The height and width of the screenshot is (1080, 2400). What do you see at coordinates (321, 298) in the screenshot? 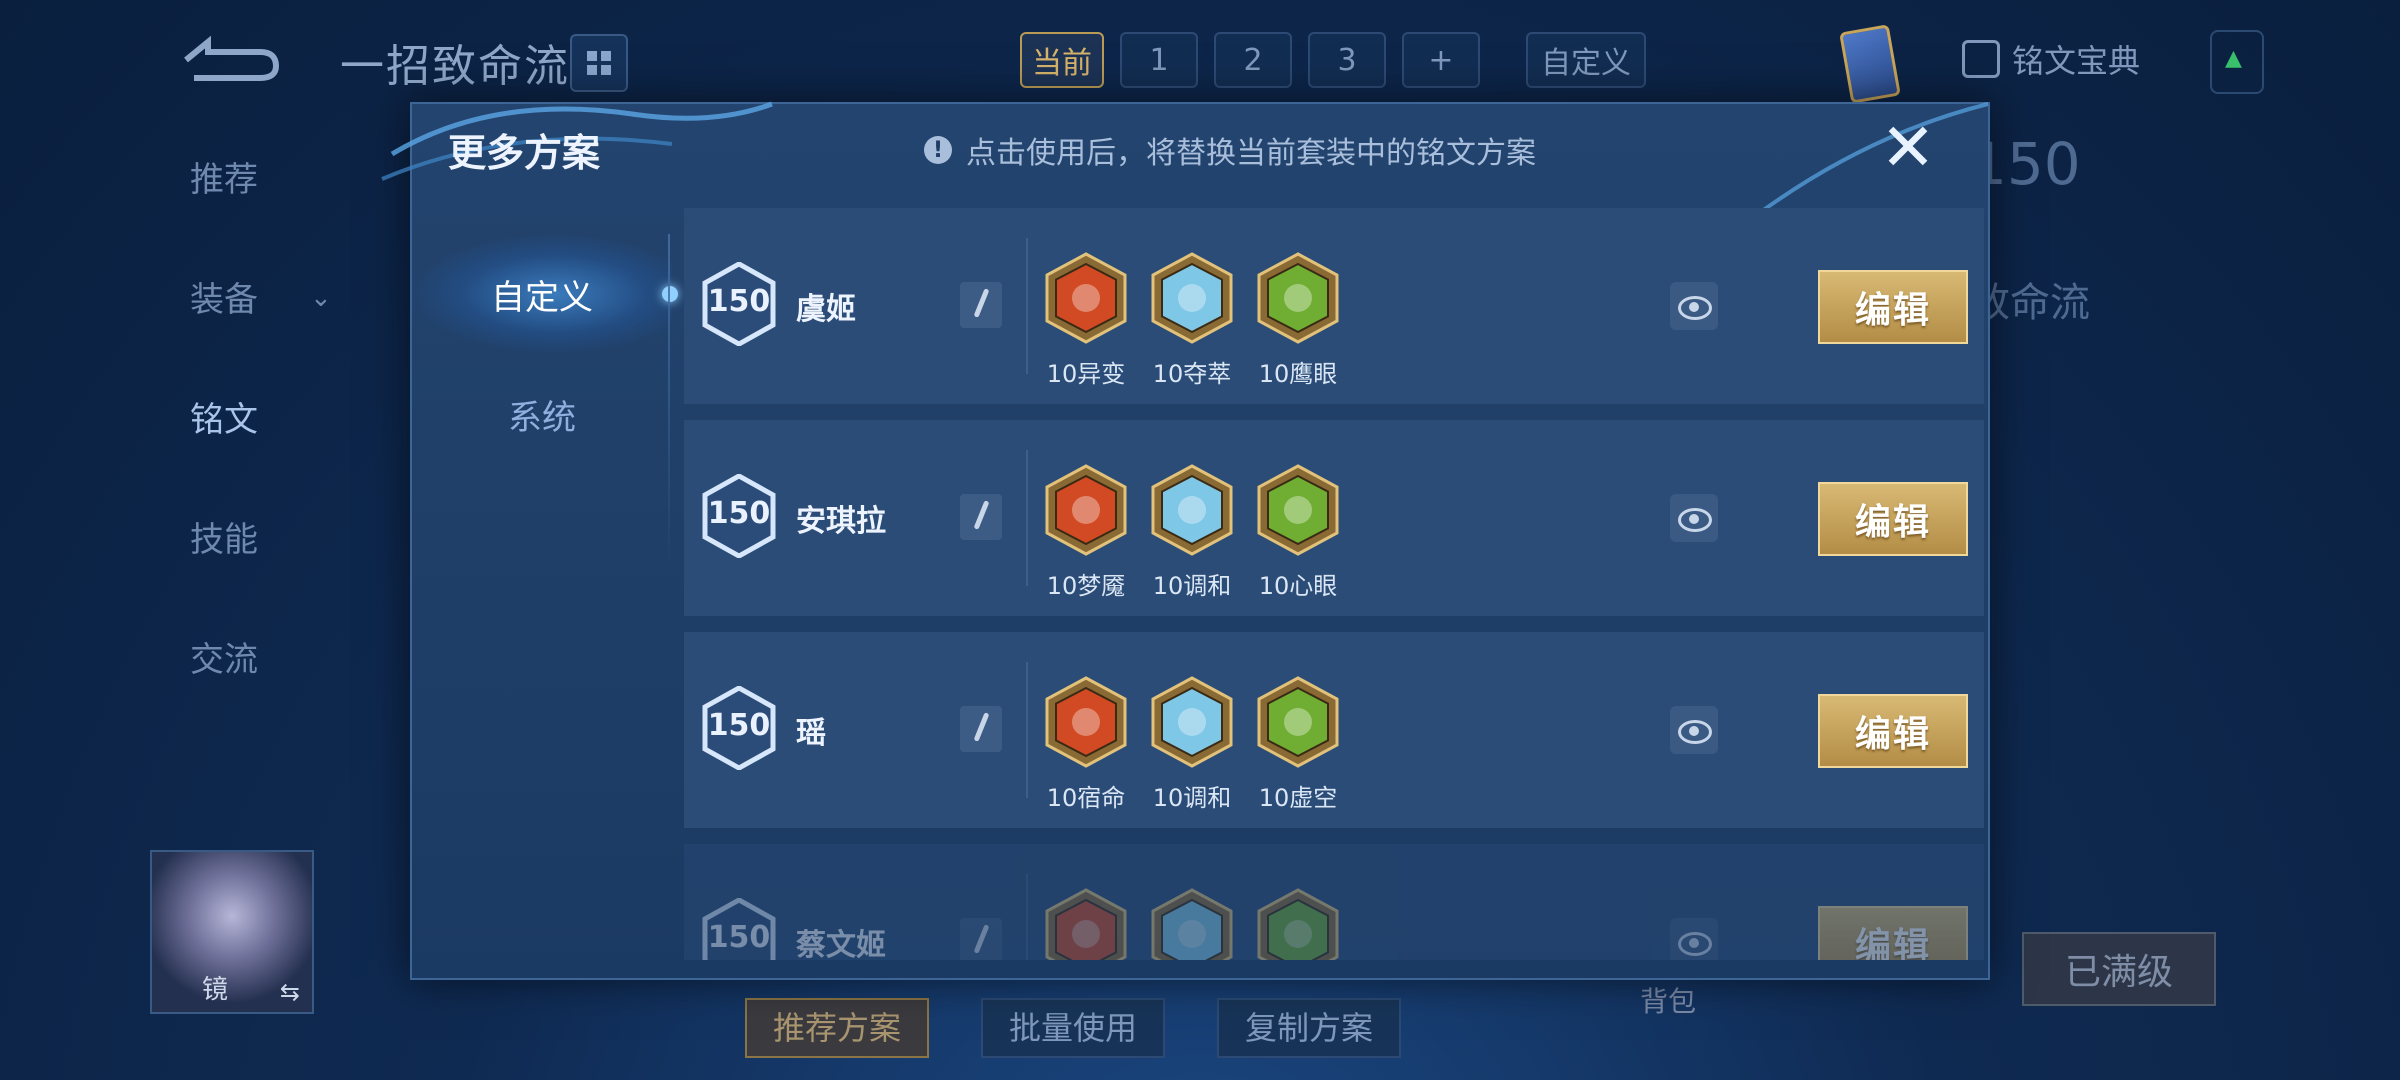
I see `chevron-down-icon: ⌄` at bounding box center [321, 298].